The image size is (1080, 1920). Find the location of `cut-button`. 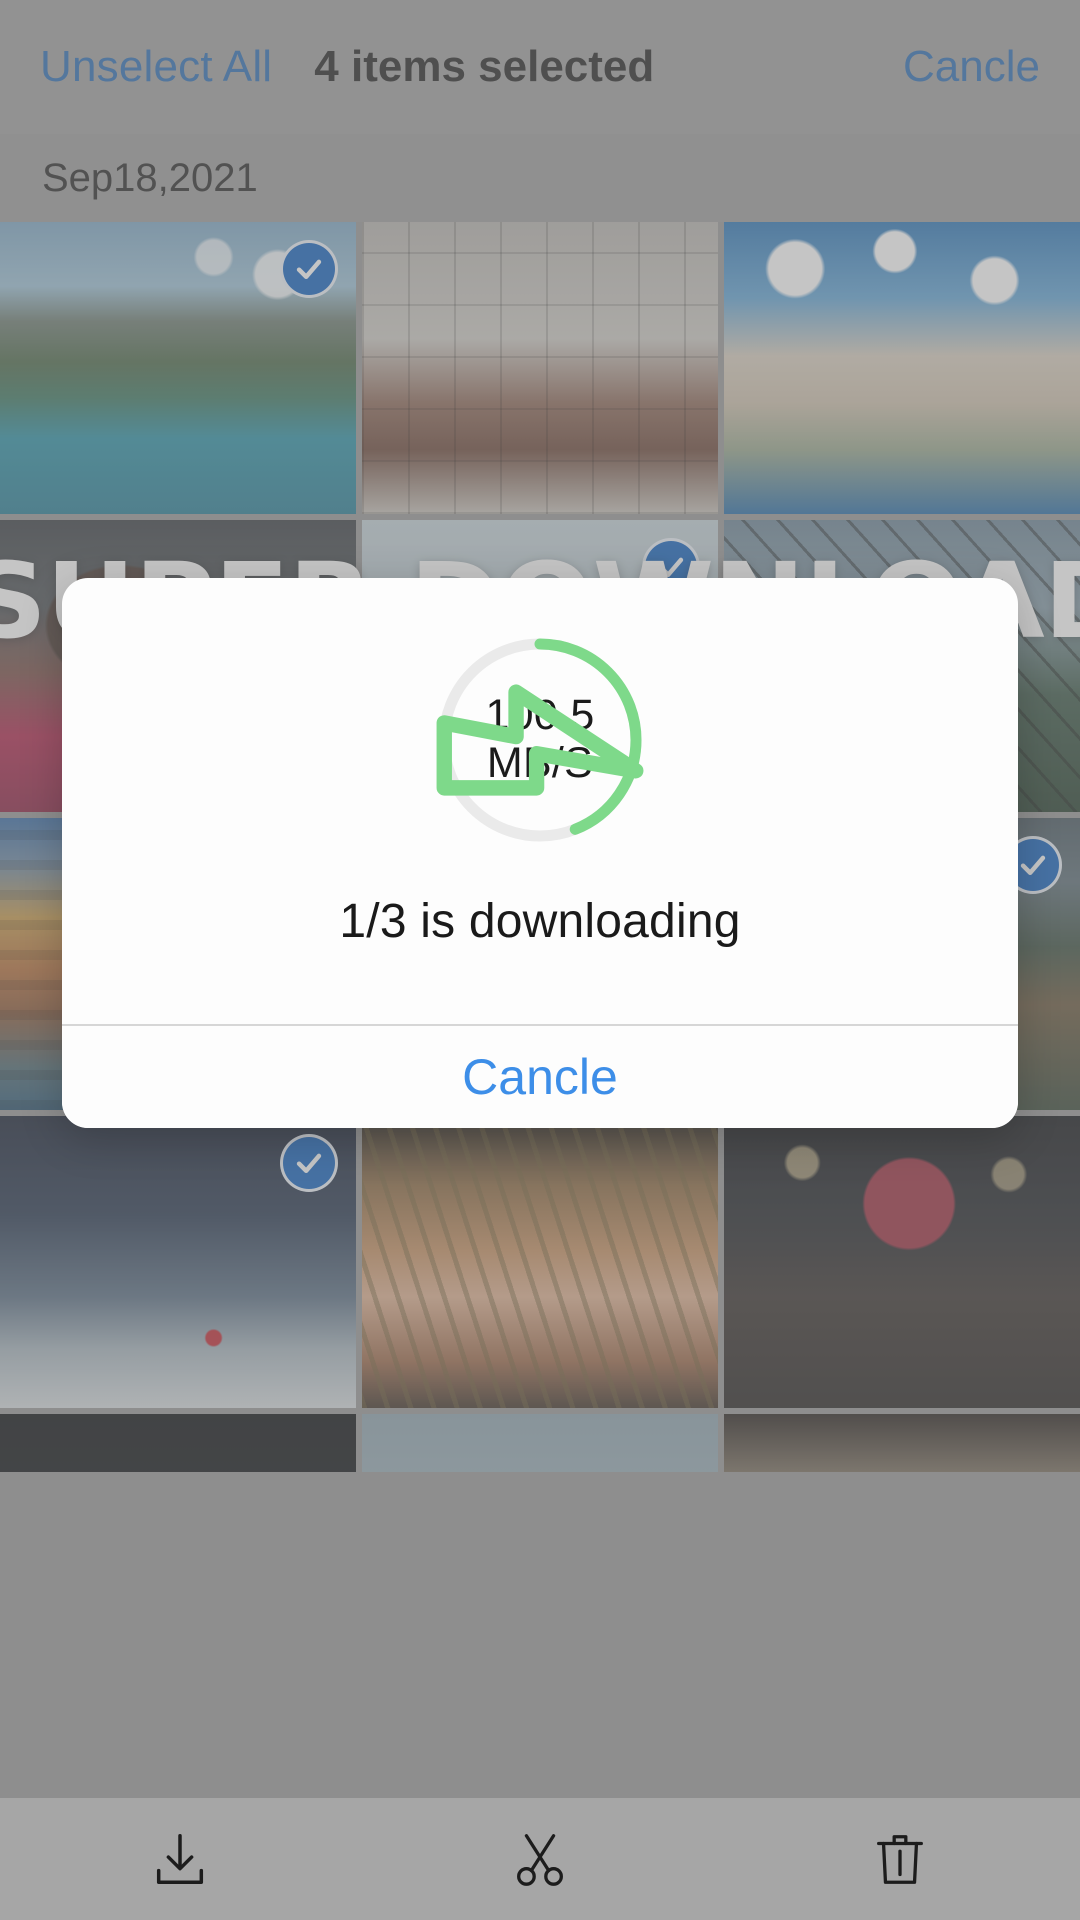

cut-button is located at coordinates (540, 1859).